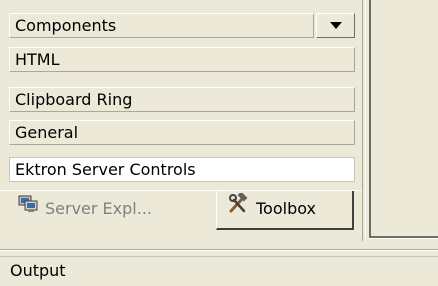  What do you see at coordinates (362, 120) in the screenshot?
I see `panel-splitter` at bounding box center [362, 120].